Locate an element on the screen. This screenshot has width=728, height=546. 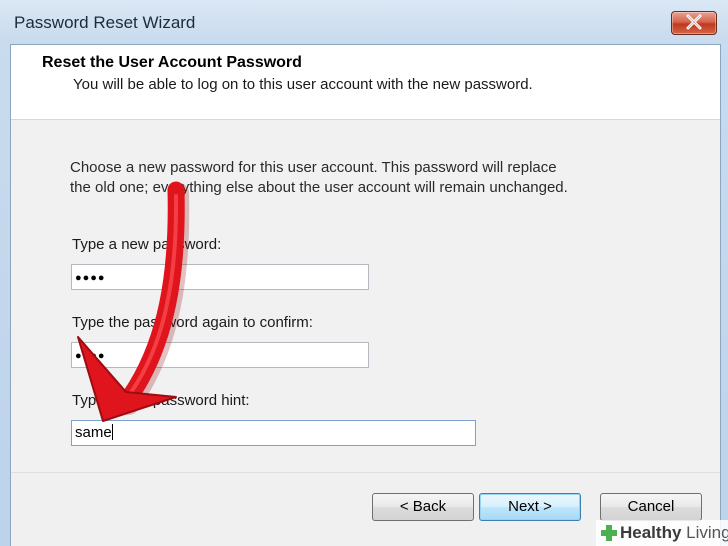
password-hint-field: same is located at coordinates (273, 433).